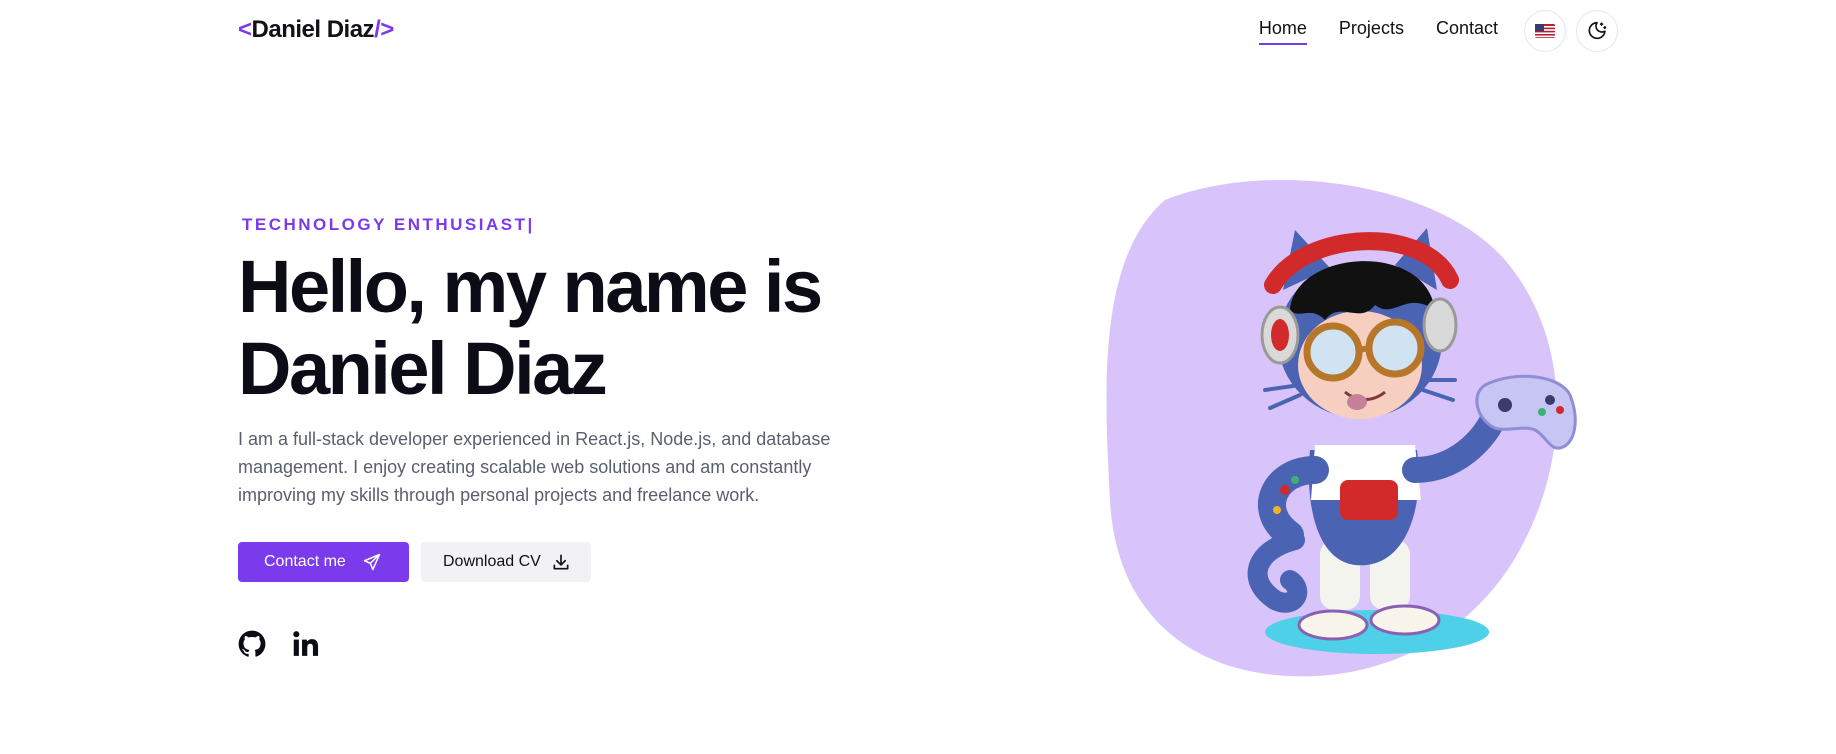 The height and width of the screenshot is (754, 1836). What do you see at coordinates (1282, 31) in the screenshot?
I see `nav-home: Home` at bounding box center [1282, 31].